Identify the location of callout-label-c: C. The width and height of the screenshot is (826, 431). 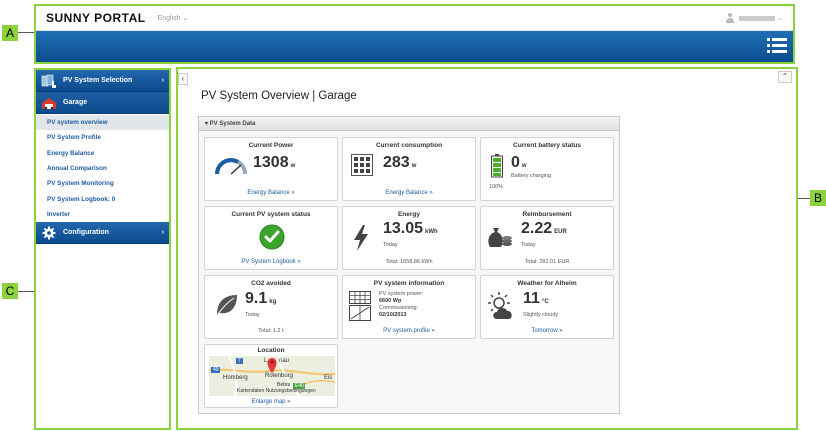
(10, 291).